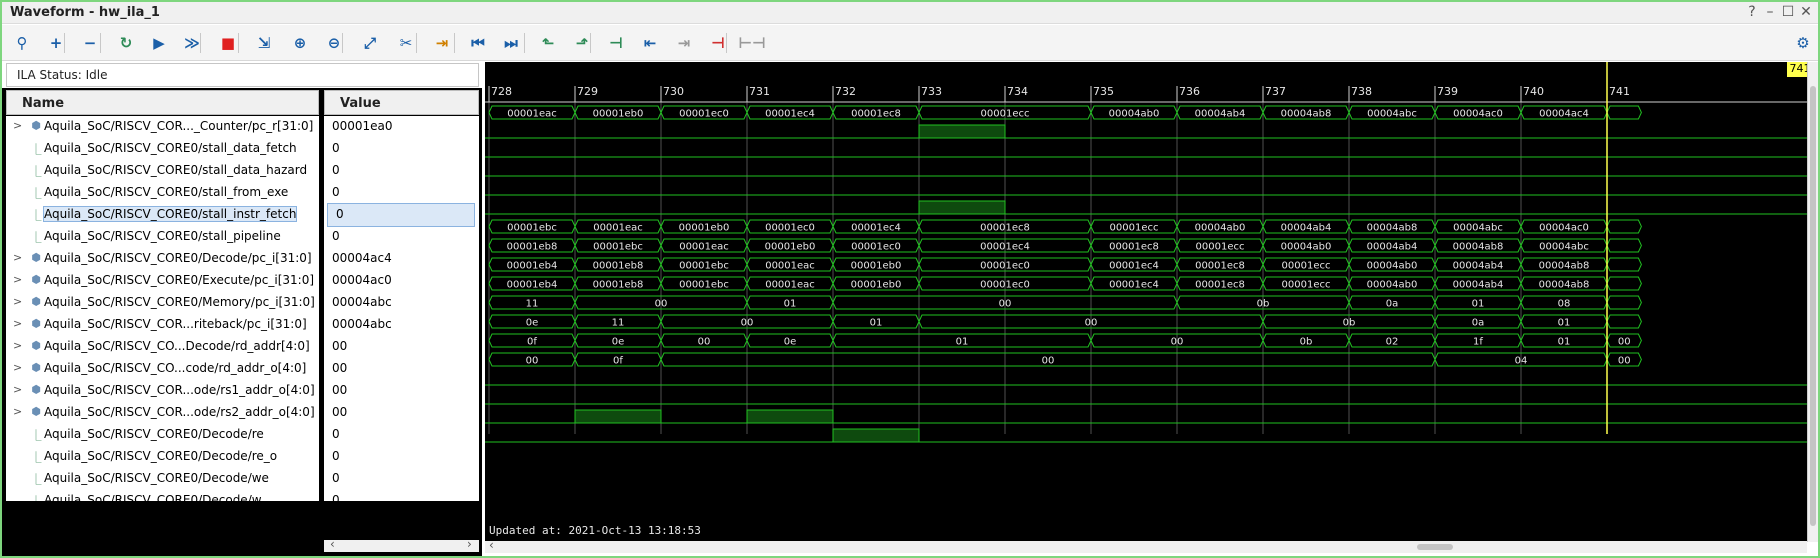 The width and height of the screenshot is (1820, 558). I want to click on signal-row: ⎿ Aquila_SoC/RISCV_CORE0/stall_pipeline, so click(162, 237).